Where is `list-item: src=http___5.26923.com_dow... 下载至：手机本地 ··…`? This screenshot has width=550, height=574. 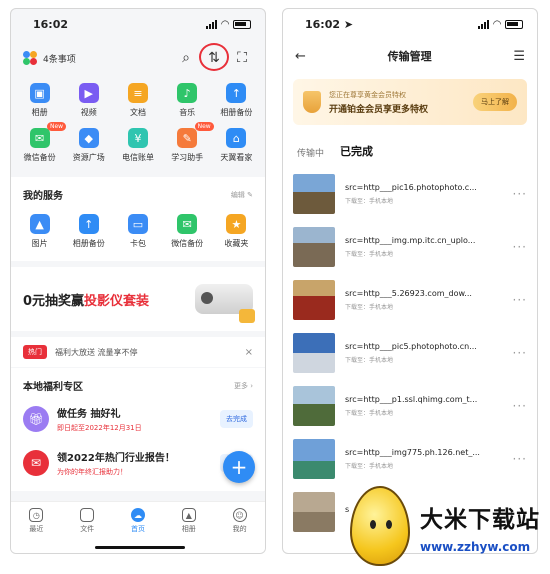 list-item: src=http___5.26923.com_dow... 下载至：手机本地 ··… is located at coordinates (410, 299).